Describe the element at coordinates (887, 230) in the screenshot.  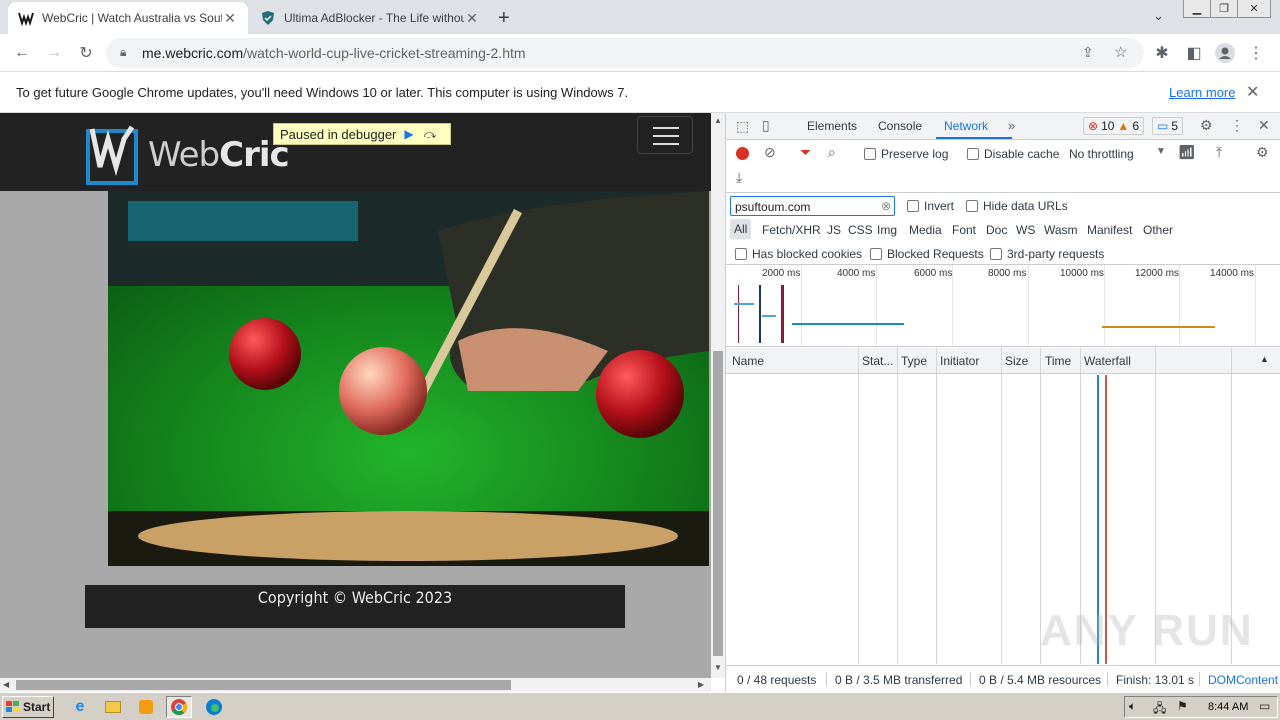
I see `filter-type-img: Img` at that location.